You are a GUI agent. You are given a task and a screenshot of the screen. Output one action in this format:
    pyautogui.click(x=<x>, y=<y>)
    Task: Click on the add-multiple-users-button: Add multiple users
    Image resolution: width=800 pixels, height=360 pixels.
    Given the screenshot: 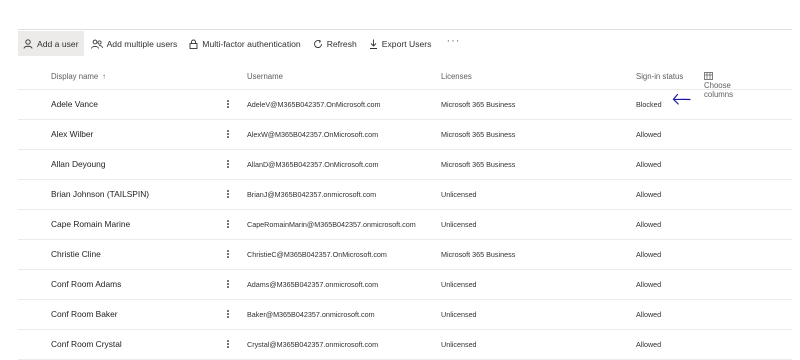 What is the action you would take?
    pyautogui.click(x=134, y=43)
    